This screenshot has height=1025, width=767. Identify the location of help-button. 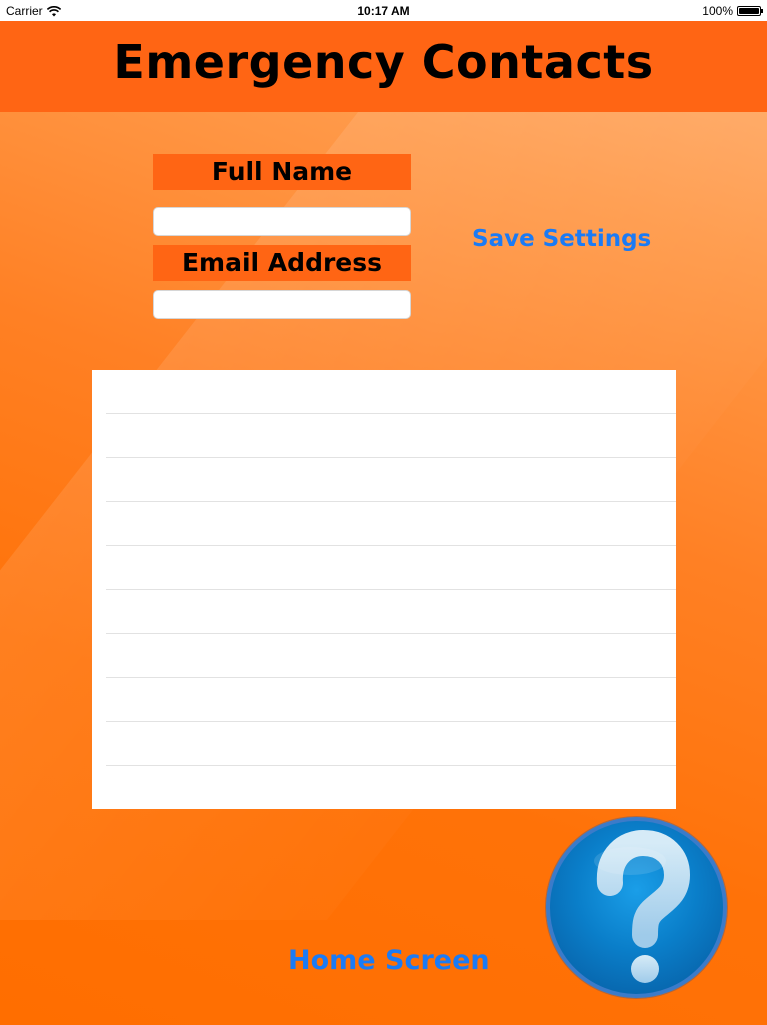
(636, 907).